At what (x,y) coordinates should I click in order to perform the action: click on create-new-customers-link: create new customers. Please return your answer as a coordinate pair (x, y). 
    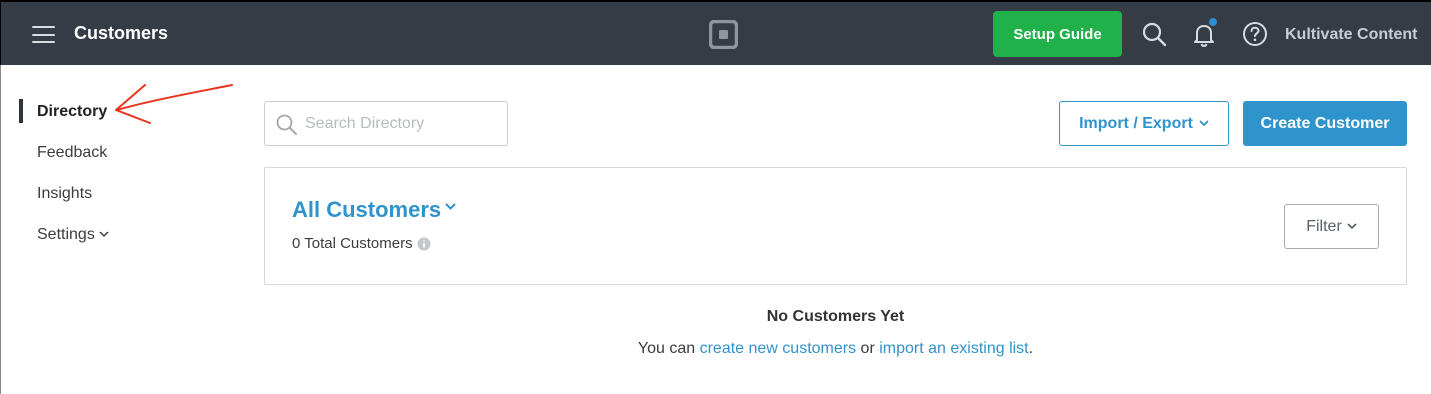
    Looking at the image, I should click on (778, 348).